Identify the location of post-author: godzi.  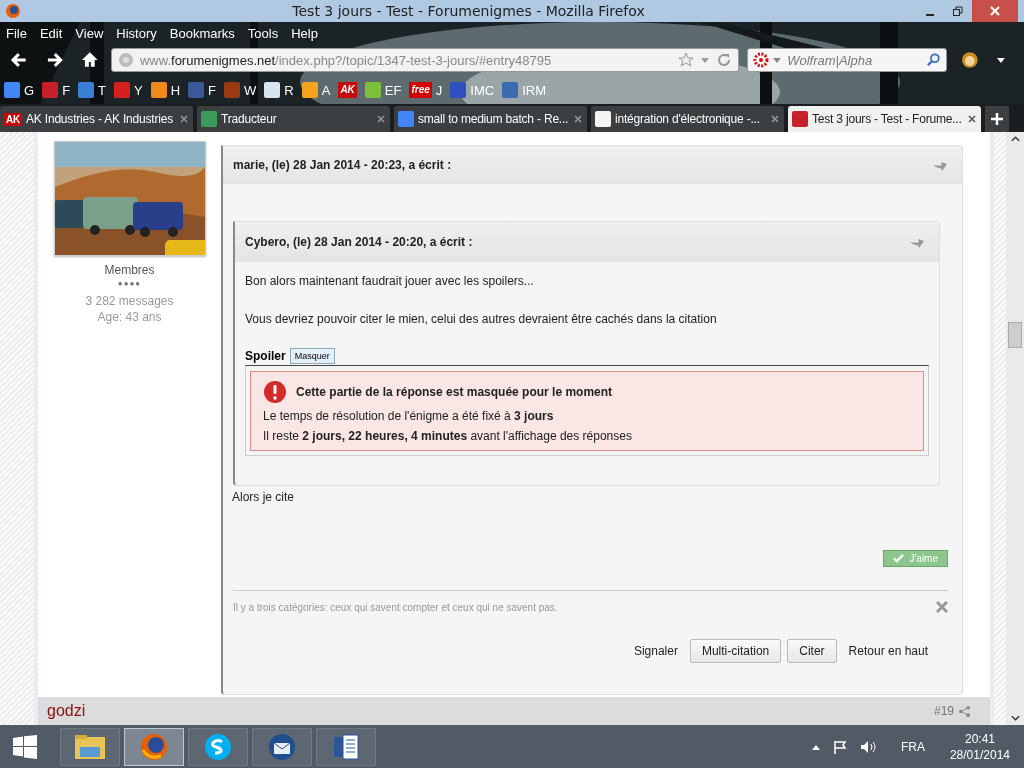
(488, 711).